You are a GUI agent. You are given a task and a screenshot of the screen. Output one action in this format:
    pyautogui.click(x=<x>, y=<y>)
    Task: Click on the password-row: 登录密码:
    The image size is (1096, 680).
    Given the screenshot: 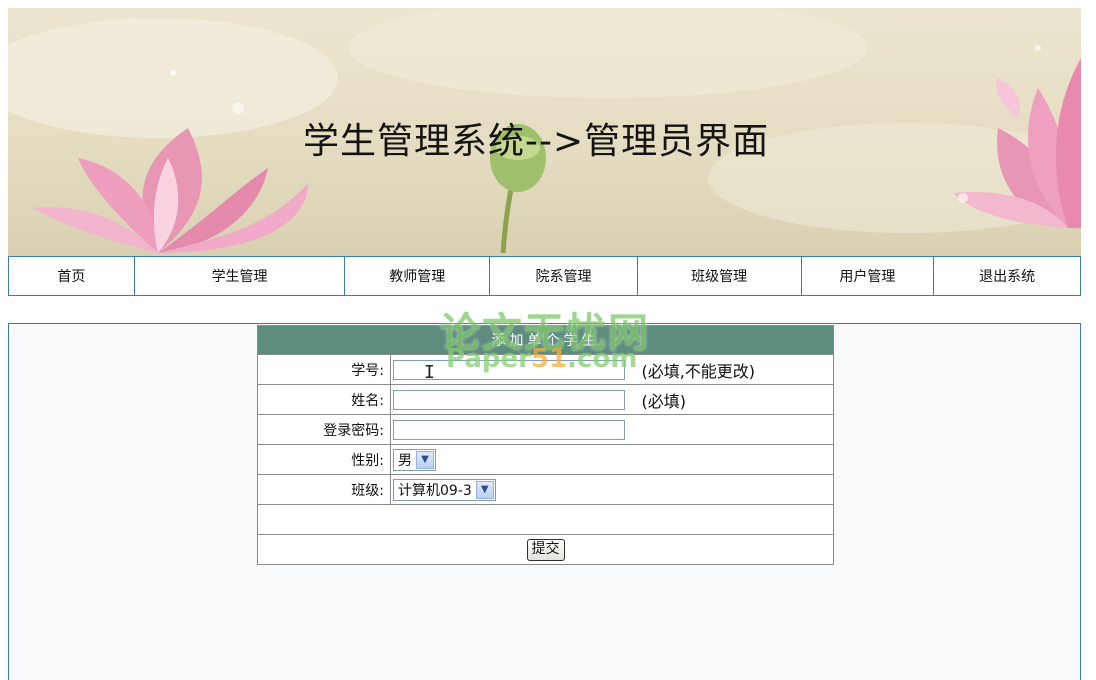 What is the action you would take?
    pyautogui.click(x=545, y=429)
    